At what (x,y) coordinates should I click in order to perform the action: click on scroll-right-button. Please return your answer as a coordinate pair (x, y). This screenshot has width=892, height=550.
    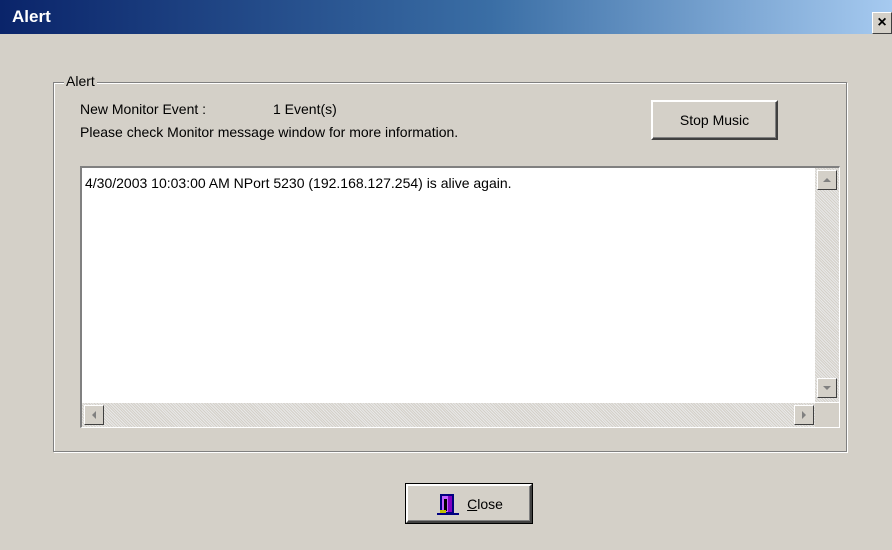
    Looking at the image, I should click on (804, 415).